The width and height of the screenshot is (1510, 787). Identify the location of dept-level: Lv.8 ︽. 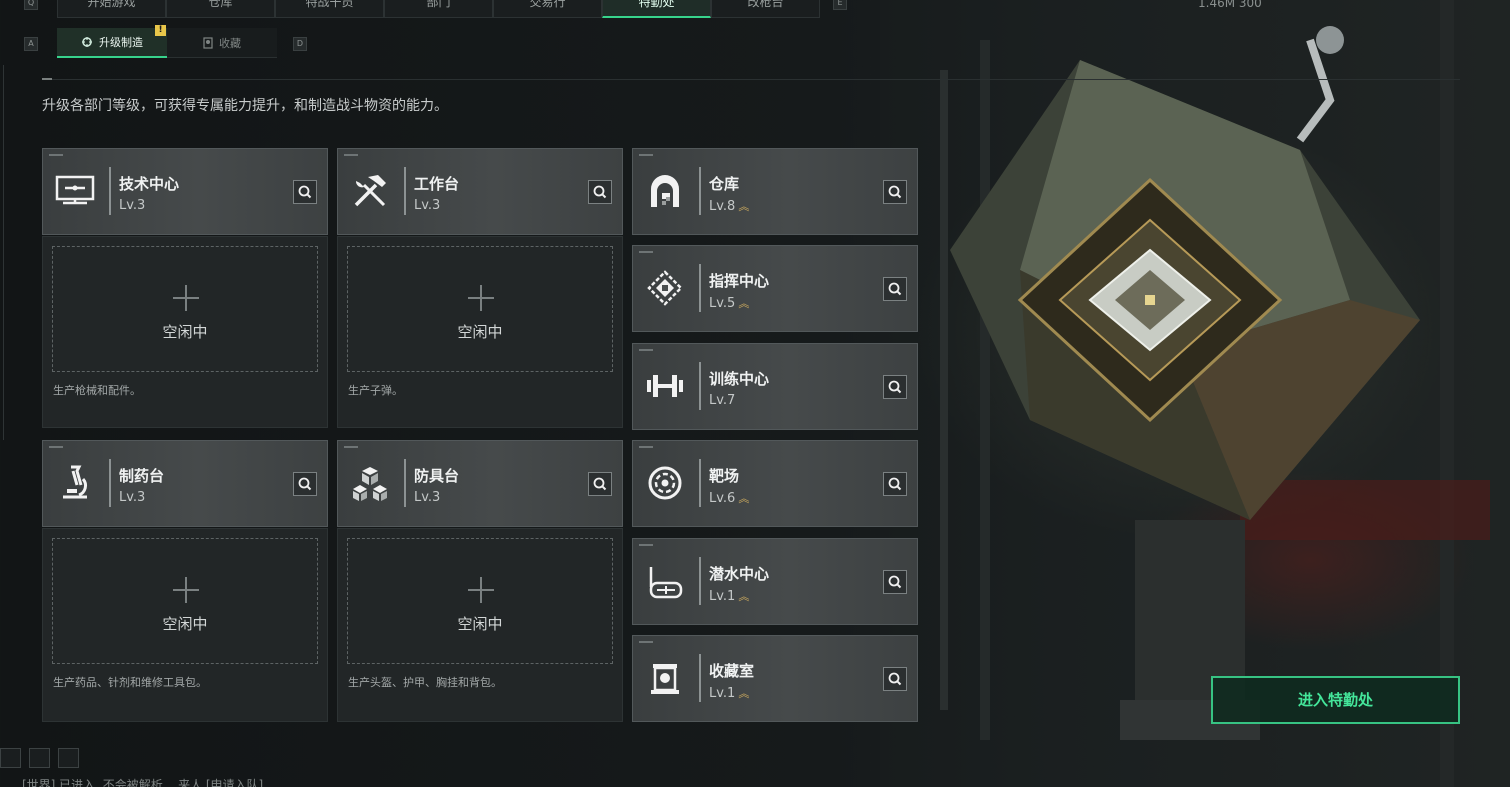
(729, 206).